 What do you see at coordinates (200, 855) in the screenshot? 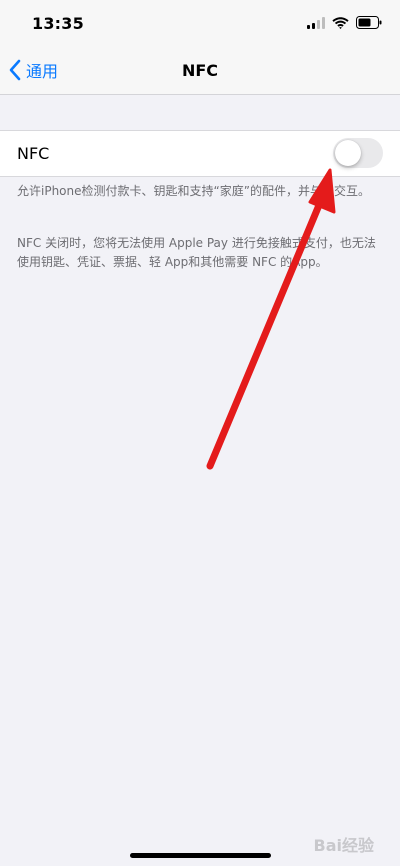
I see `home-indicator` at bounding box center [200, 855].